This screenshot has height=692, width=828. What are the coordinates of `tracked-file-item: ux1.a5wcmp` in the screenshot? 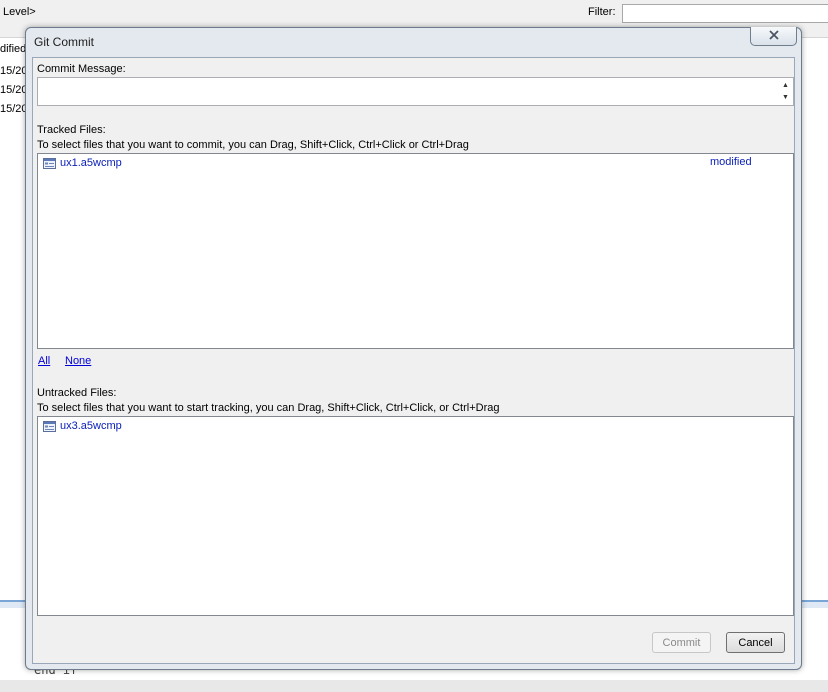 It's located at (82, 163).